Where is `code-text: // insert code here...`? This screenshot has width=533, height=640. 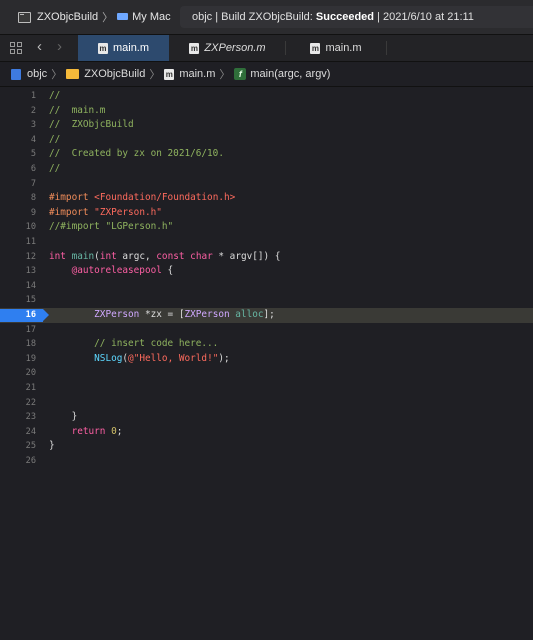
code-text: // insert code here... is located at coordinates (134, 344).